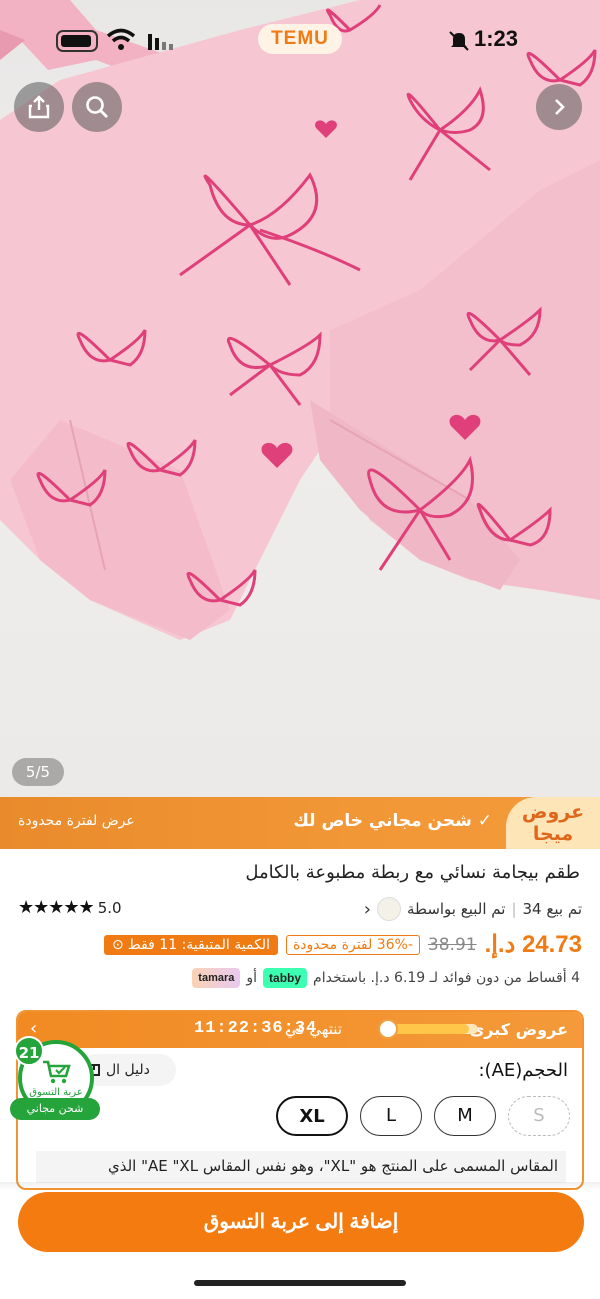 The height and width of the screenshot is (1299, 600). What do you see at coordinates (388, 1029) in the screenshot?
I see `timer-icon` at bounding box center [388, 1029].